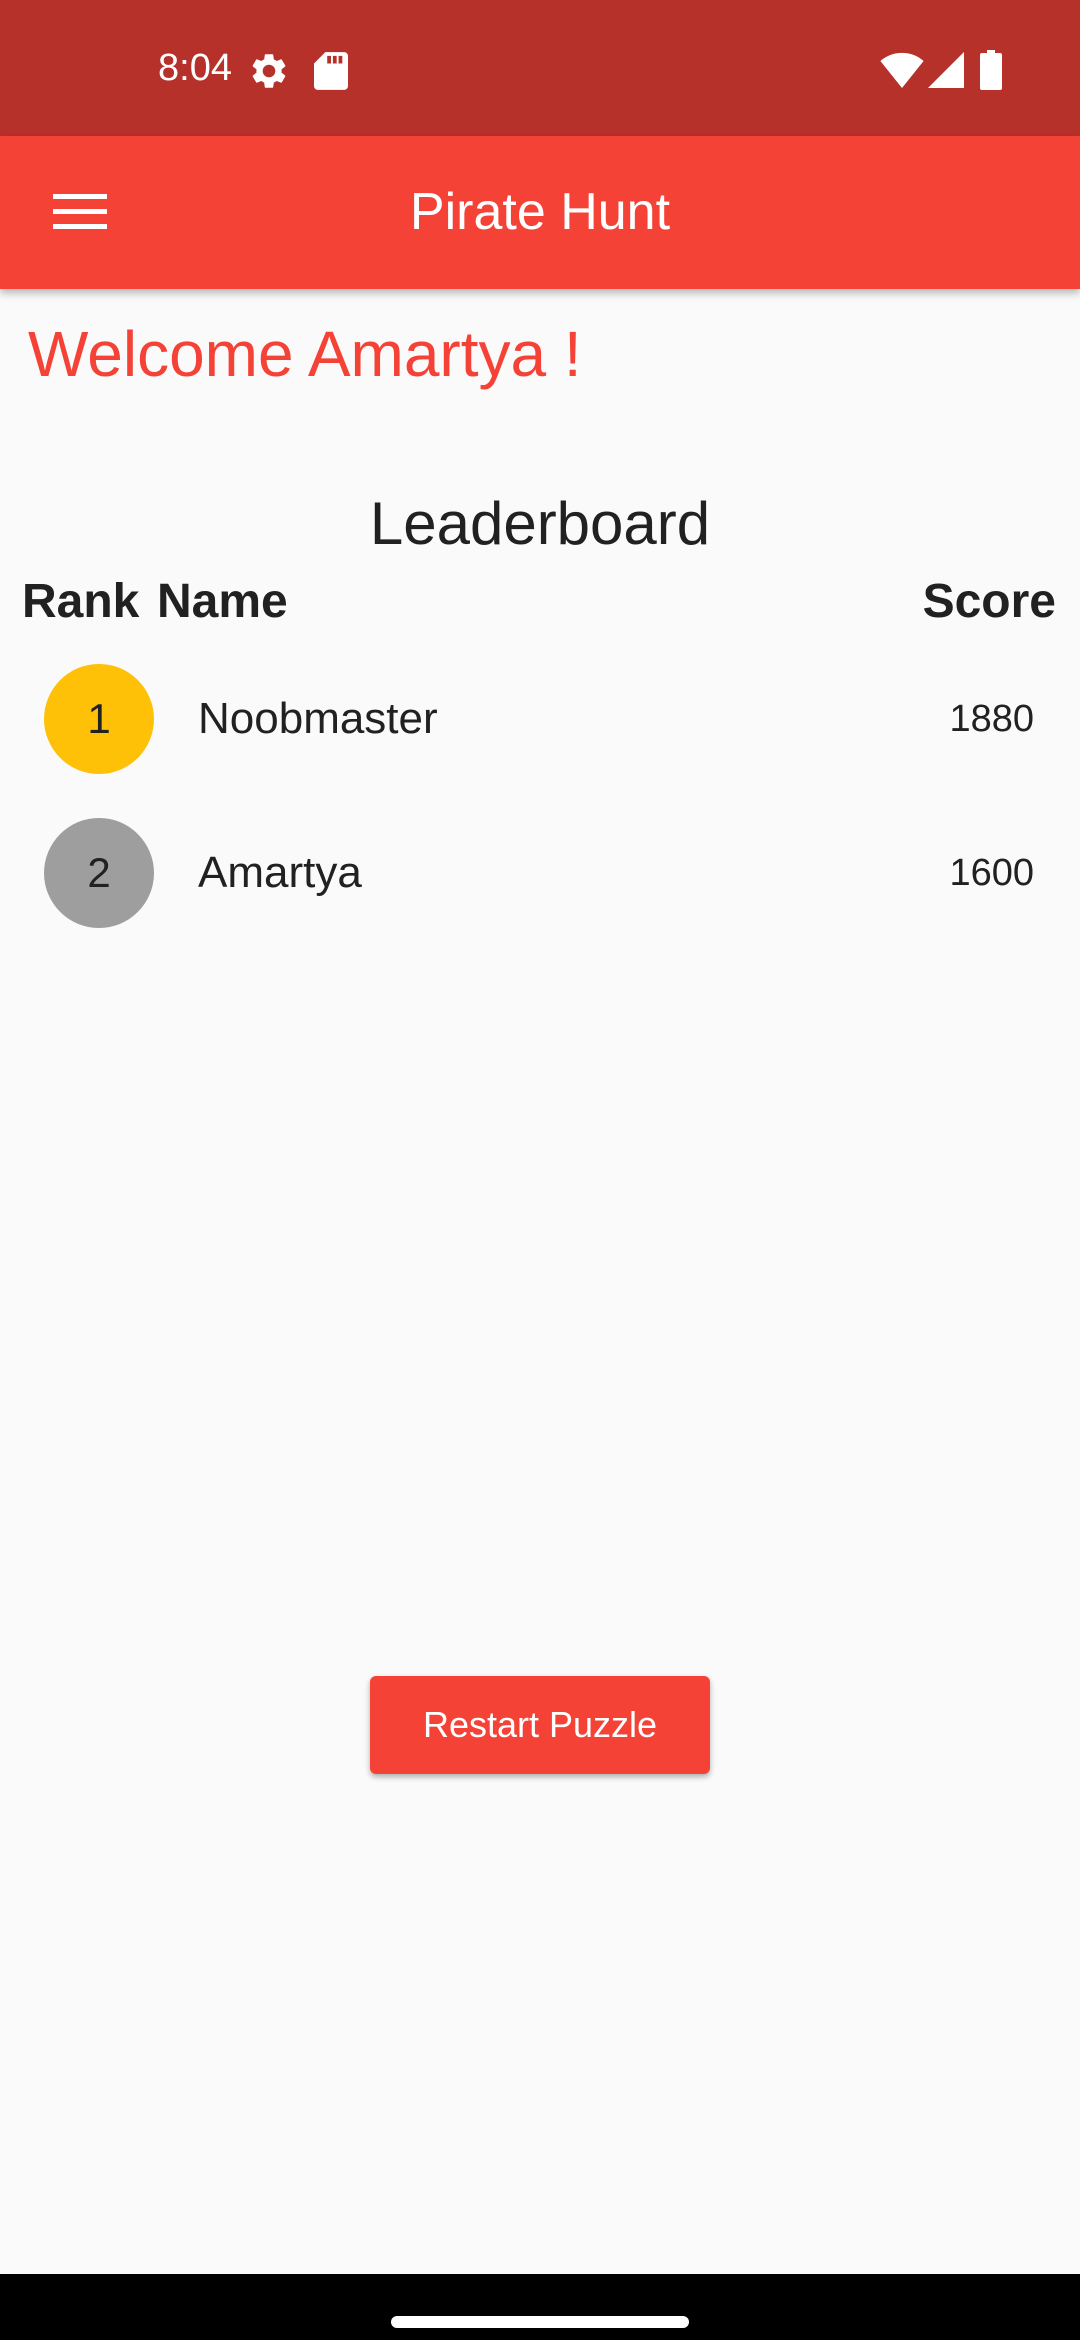 This screenshot has height=2340, width=1080. What do you see at coordinates (305, 354) in the screenshot?
I see `welcome-message: Welcome Amartya !` at bounding box center [305, 354].